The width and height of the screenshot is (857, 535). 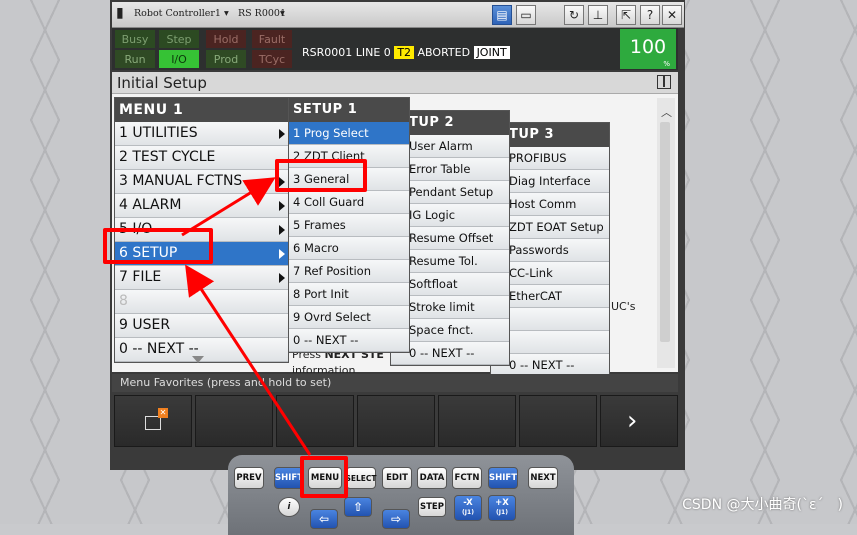 What do you see at coordinates (228, 207) in the screenshot?
I see `arrow-setup-to-general` at bounding box center [228, 207].